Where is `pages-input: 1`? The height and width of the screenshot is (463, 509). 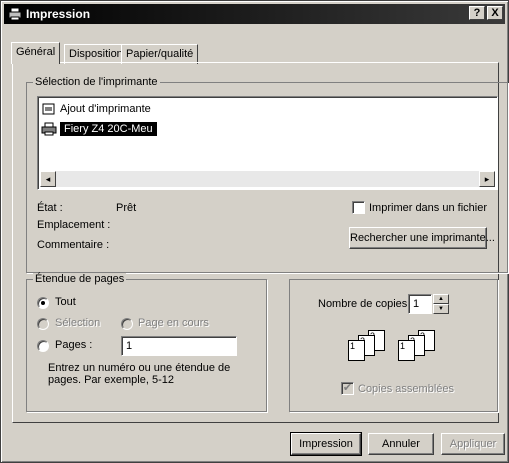 pages-input: 1 is located at coordinates (179, 346).